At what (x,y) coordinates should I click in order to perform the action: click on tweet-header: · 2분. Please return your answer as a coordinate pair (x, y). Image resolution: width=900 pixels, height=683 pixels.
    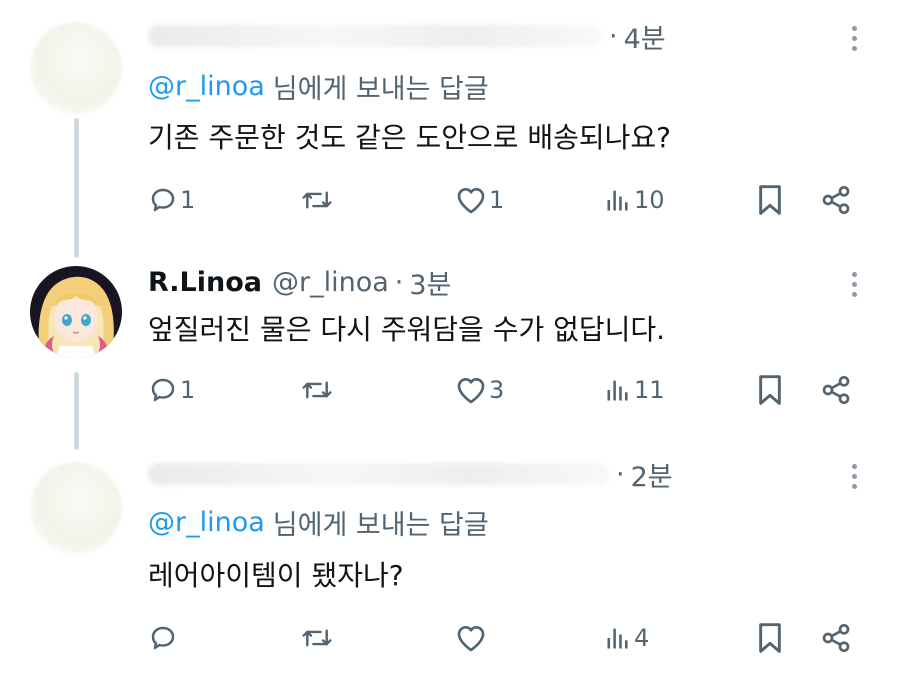
    Looking at the image, I should click on (410, 474).